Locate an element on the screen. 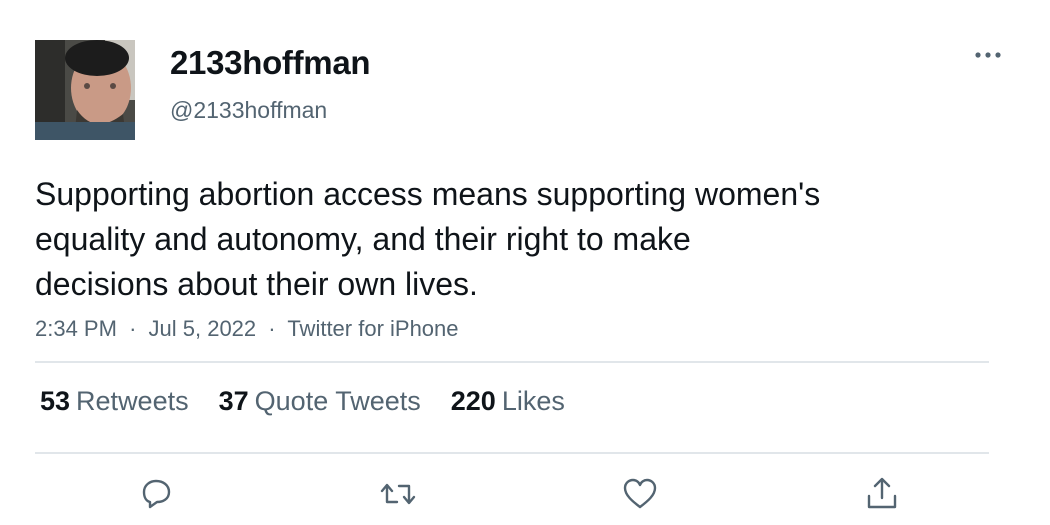 This screenshot has width=1050, height=525. user-handle: @2133hoffman is located at coordinates (248, 110).